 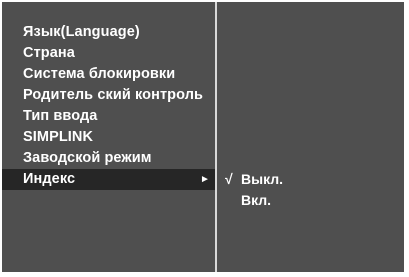 I want to click on submenu-options: √ Выкл. Вкл., so click(x=310, y=190).